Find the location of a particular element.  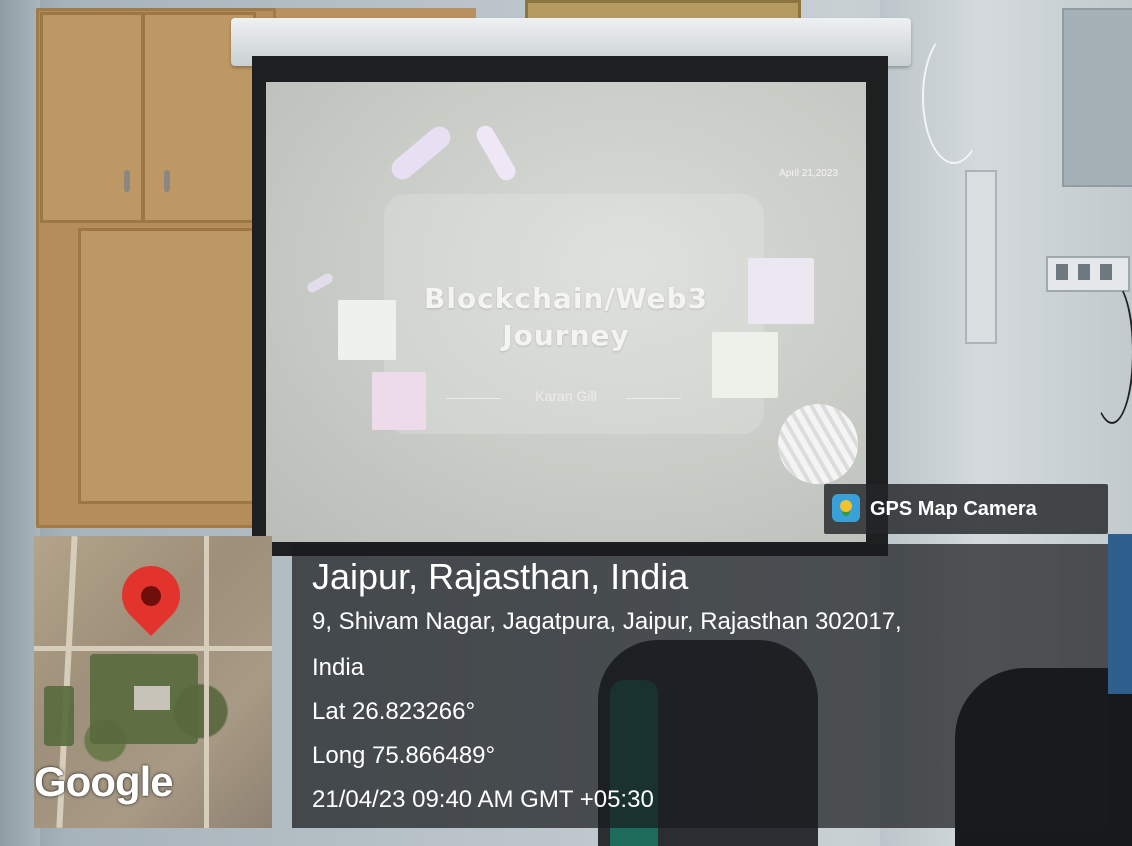

blue-board is located at coordinates (1120, 614).